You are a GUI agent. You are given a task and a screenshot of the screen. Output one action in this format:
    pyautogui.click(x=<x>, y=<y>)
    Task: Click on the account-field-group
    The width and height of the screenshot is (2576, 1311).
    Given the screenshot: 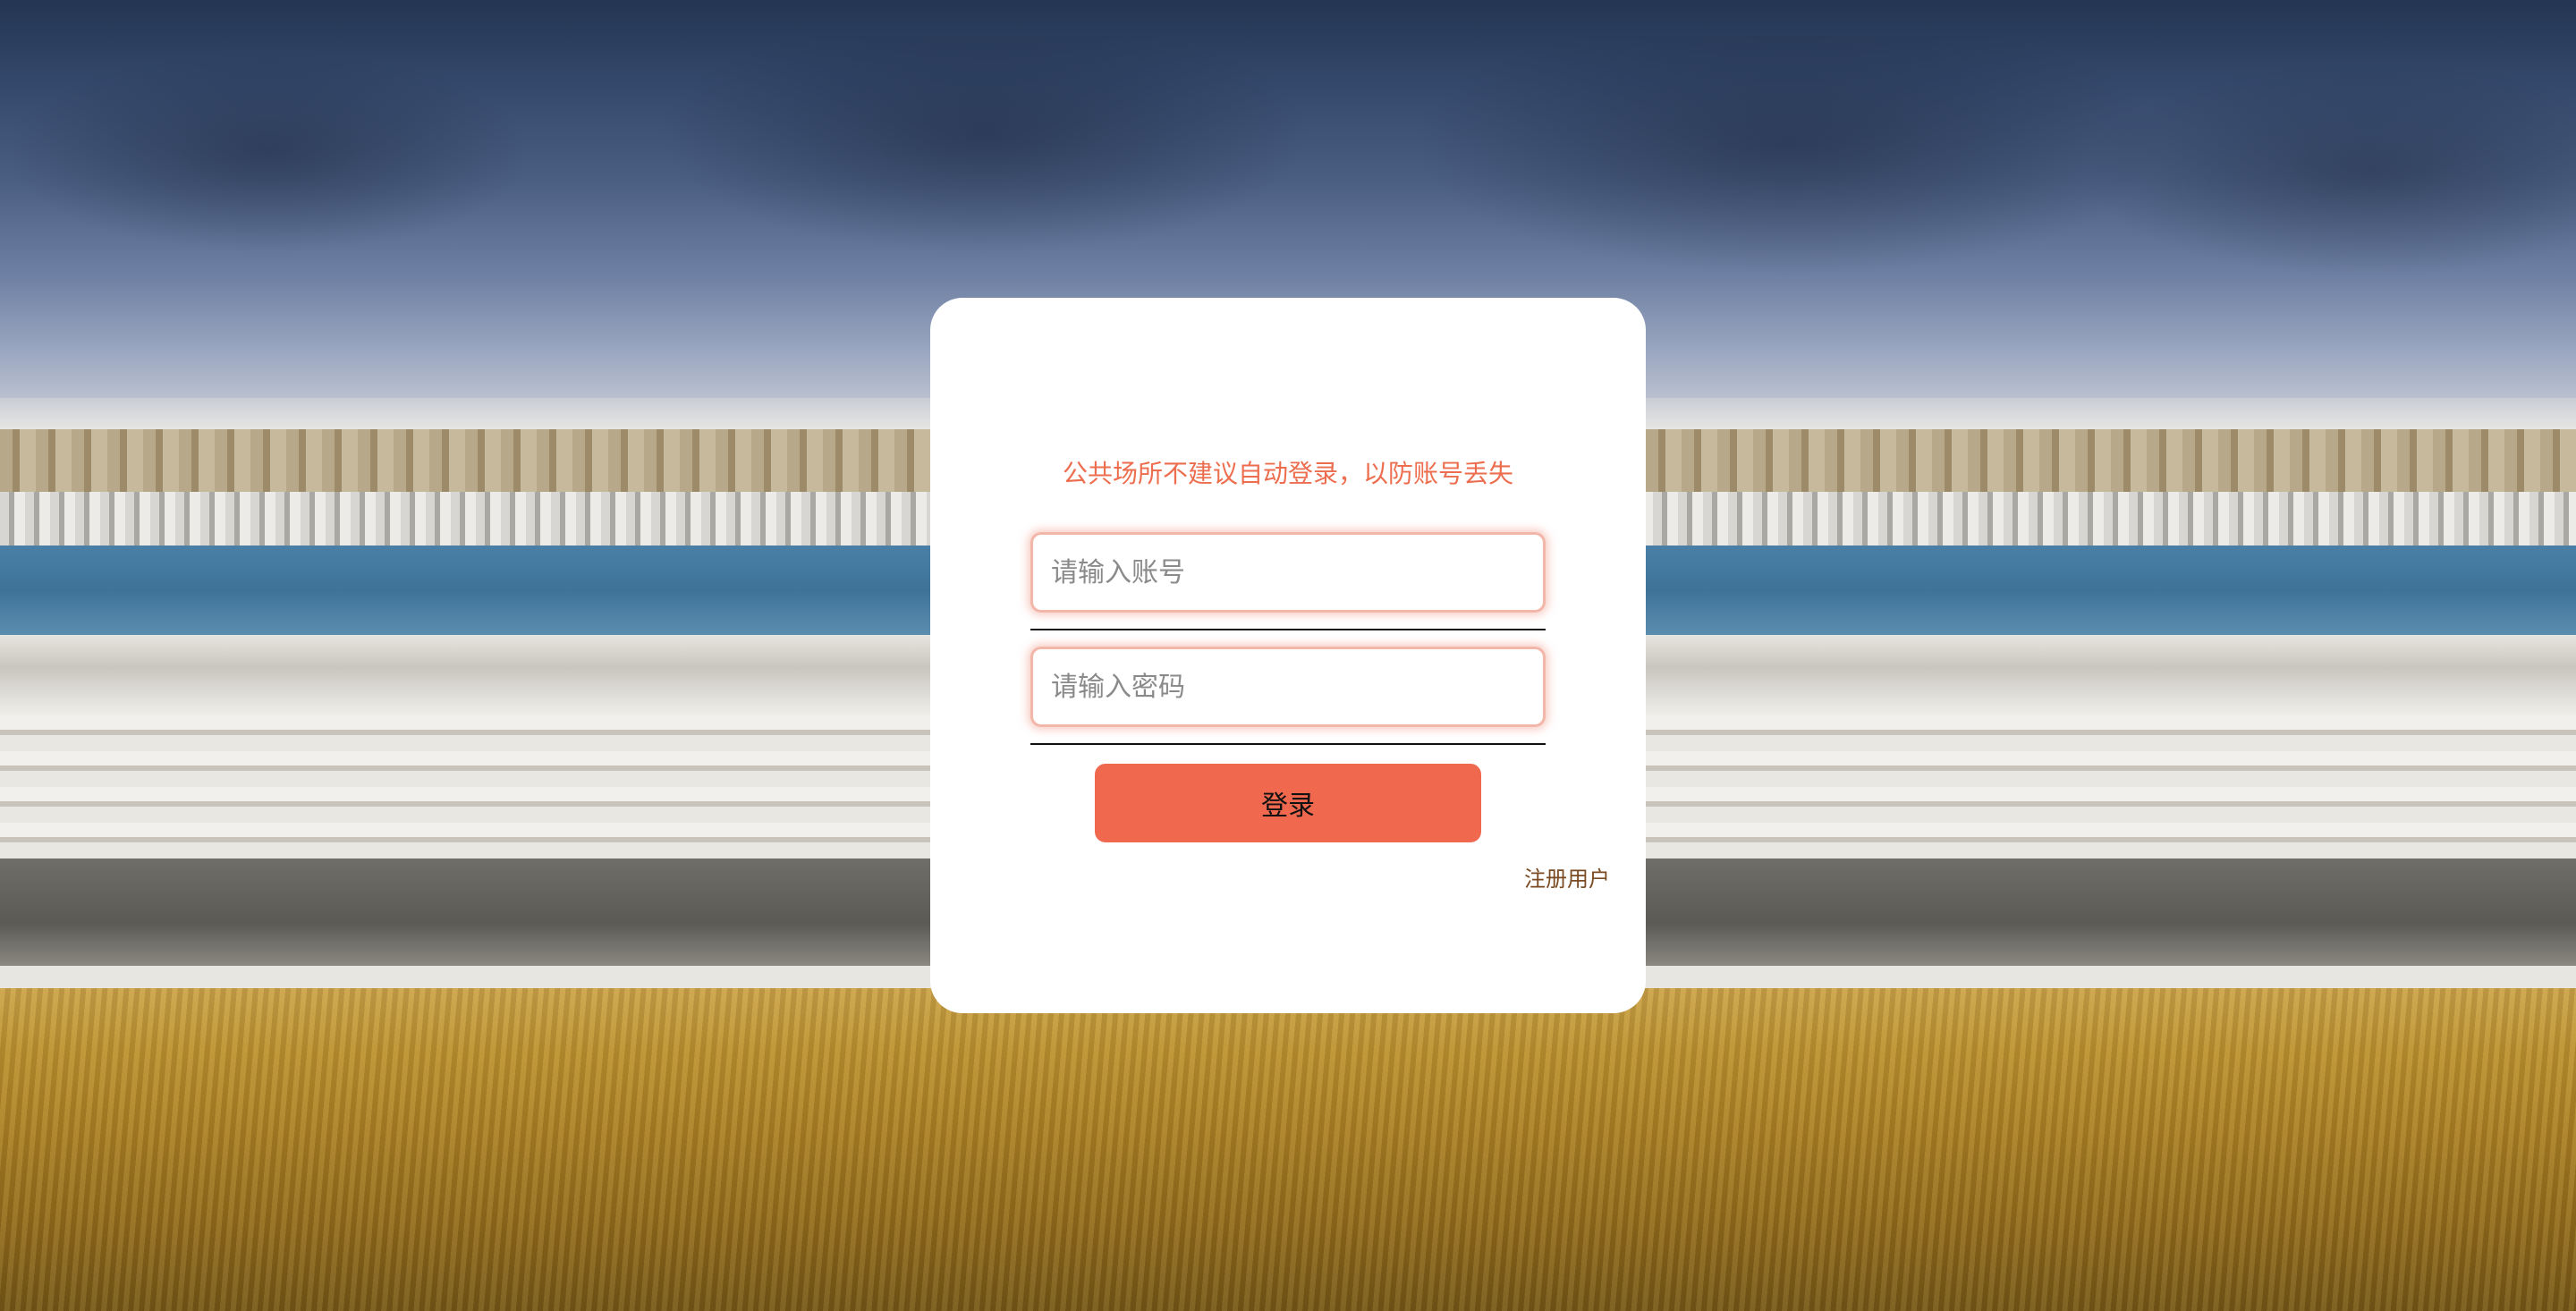 What is the action you would take?
    pyautogui.click(x=1288, y=581)
    